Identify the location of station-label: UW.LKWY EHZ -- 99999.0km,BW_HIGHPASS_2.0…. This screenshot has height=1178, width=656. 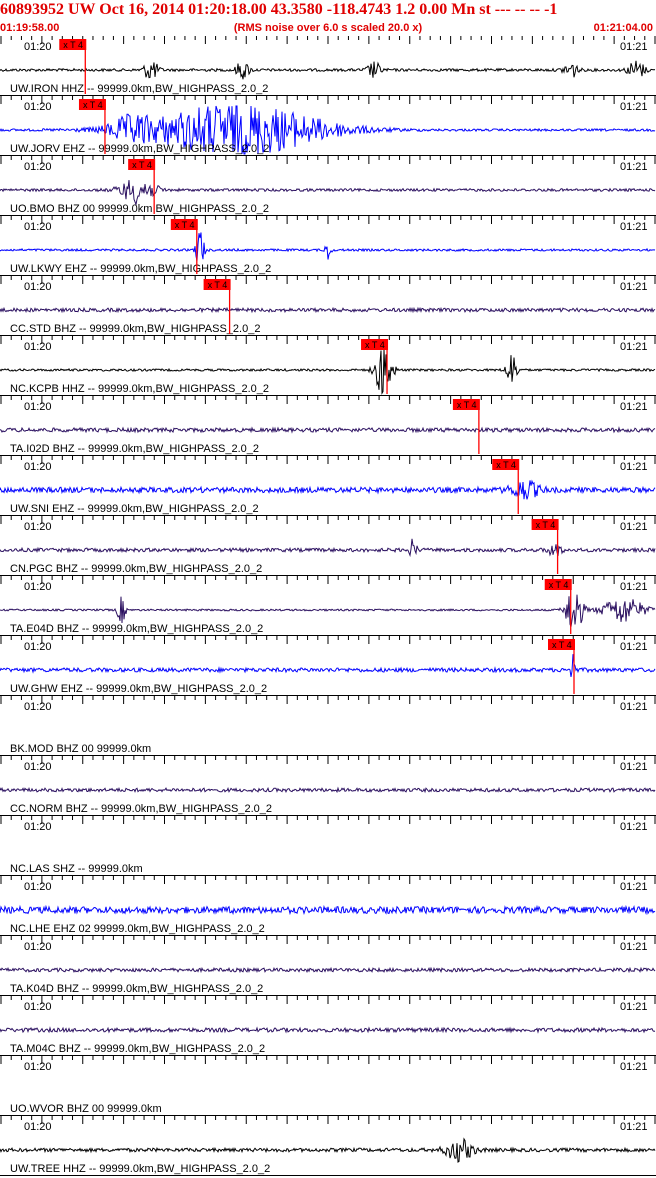
(140, 269).